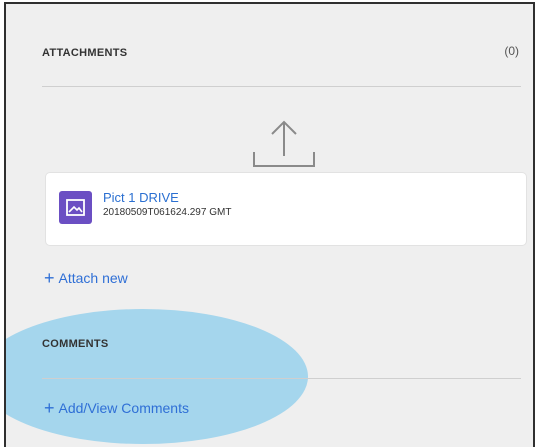 Image resolution: width=539 pixels, height=447 pixels. Describe the element at coordinates (85, 53) in the screenshot. I see `attachments-title: ATTACHMENTS` at that location.